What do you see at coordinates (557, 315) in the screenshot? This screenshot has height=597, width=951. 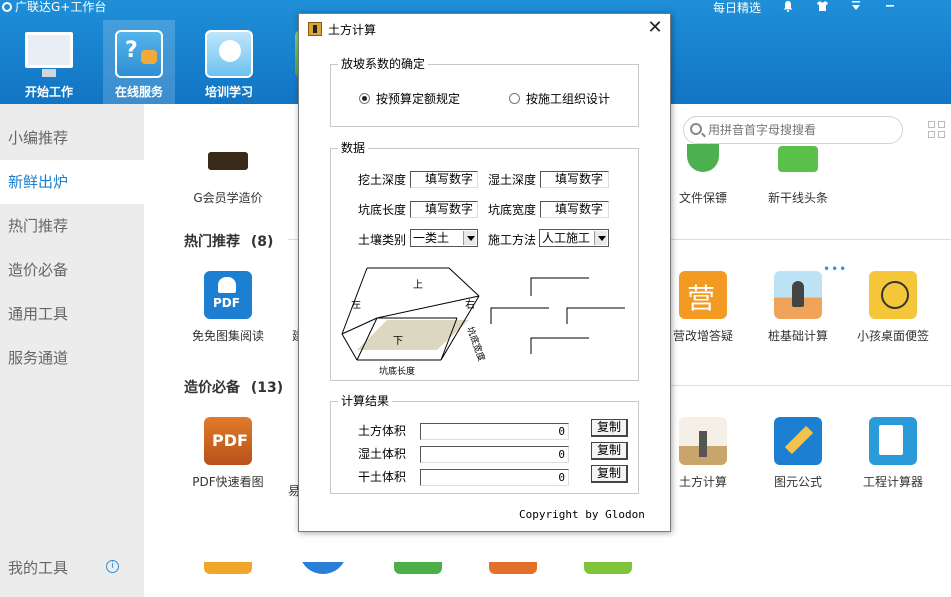 I see `slope-profile-diagram` at bounding box center [557, 315].